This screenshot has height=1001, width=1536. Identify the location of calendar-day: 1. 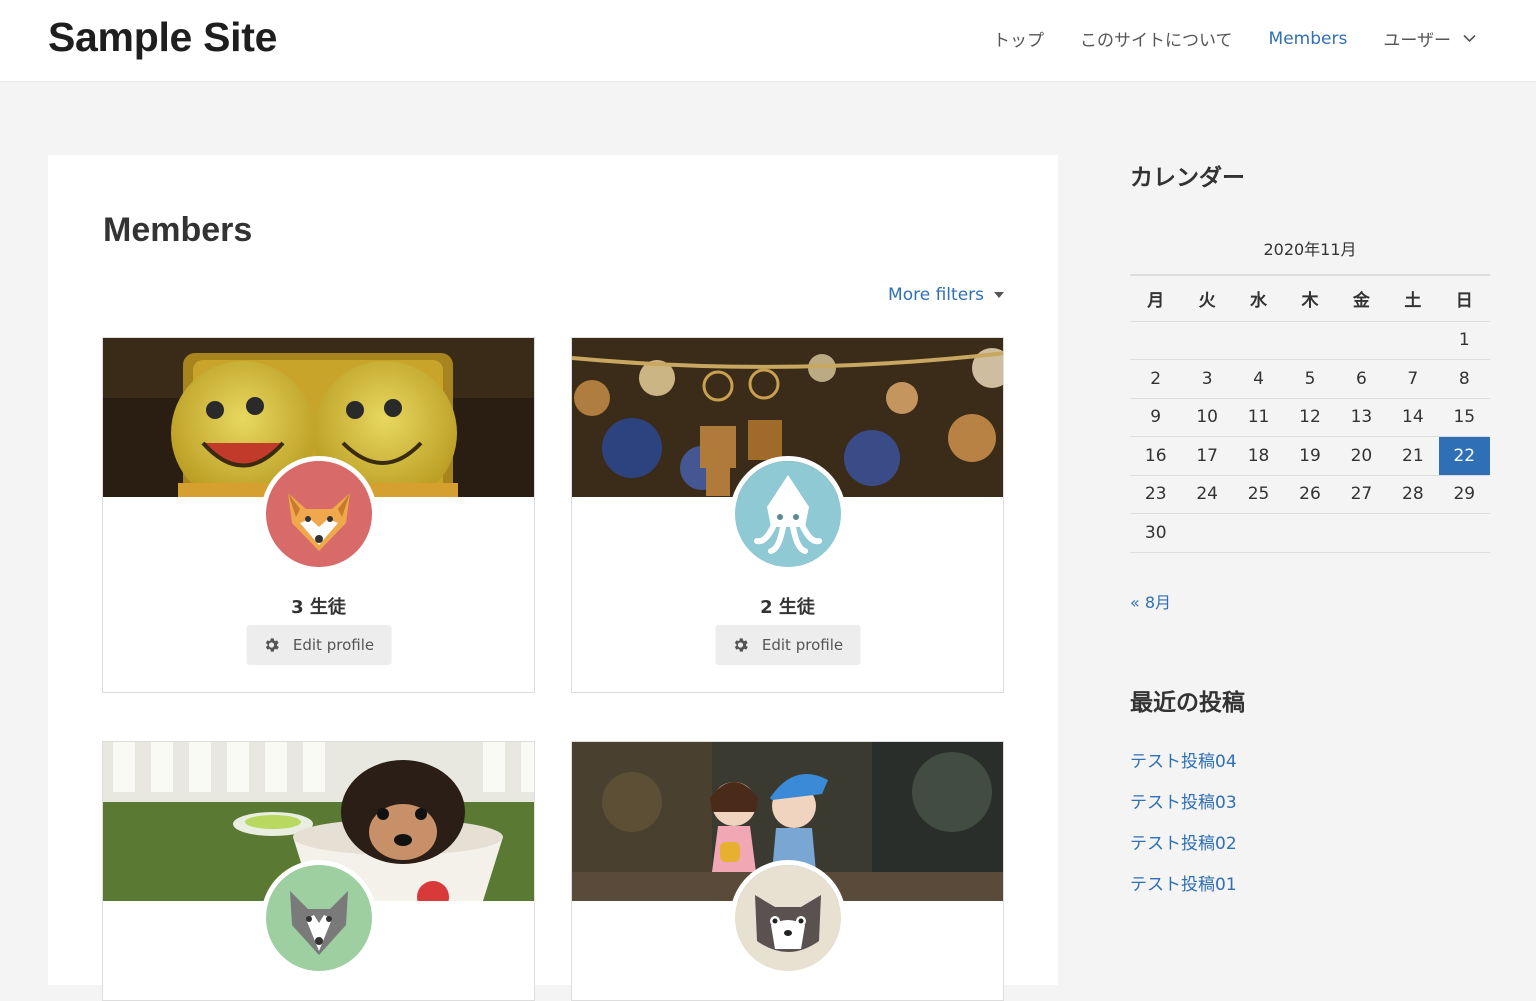
(1464, 340).